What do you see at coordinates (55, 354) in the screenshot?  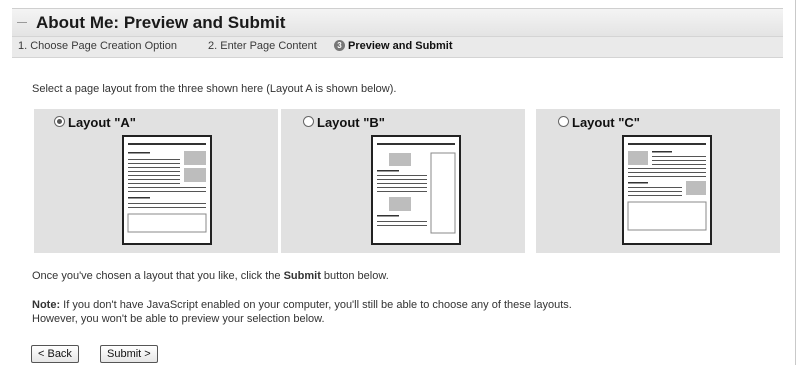 I see `back-button: < Back` at bounding box center [55, 354].